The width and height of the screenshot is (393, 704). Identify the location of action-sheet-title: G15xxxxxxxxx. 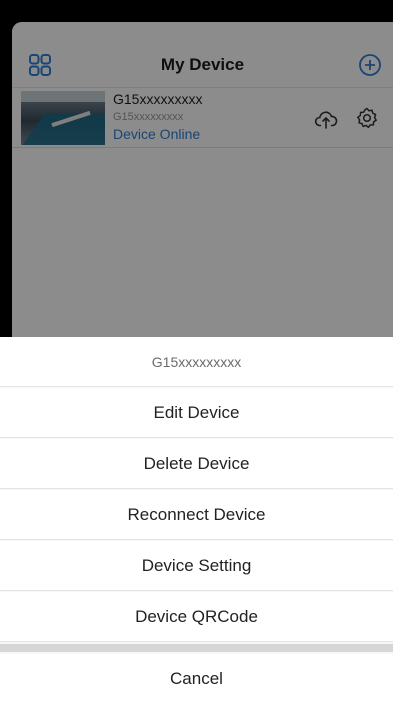
(196, 362).